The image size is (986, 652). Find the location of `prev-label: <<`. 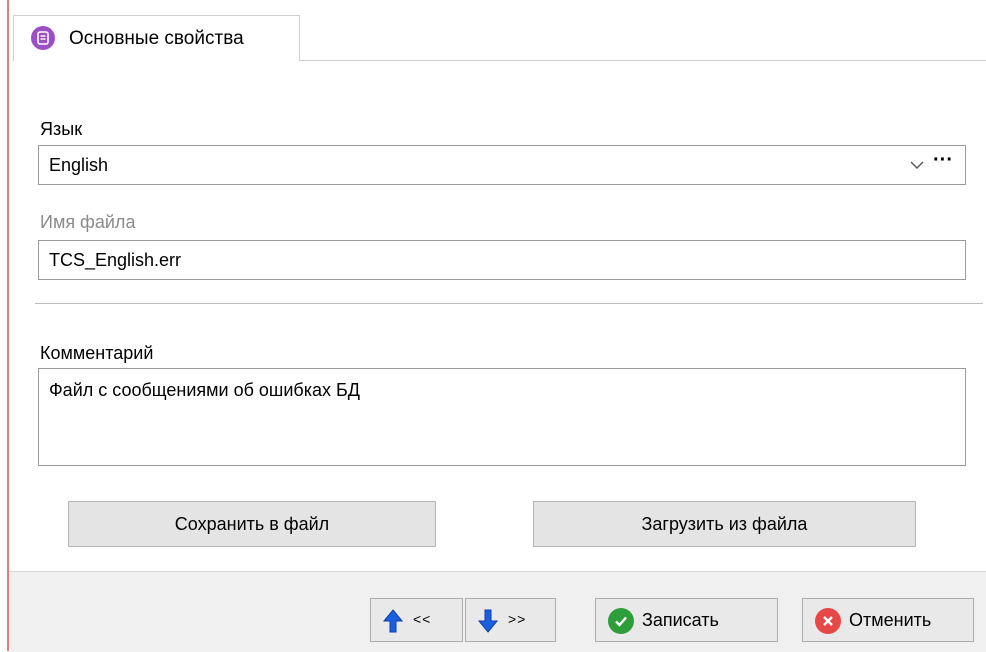

prev-label: << is located at coordinates (422, 619).